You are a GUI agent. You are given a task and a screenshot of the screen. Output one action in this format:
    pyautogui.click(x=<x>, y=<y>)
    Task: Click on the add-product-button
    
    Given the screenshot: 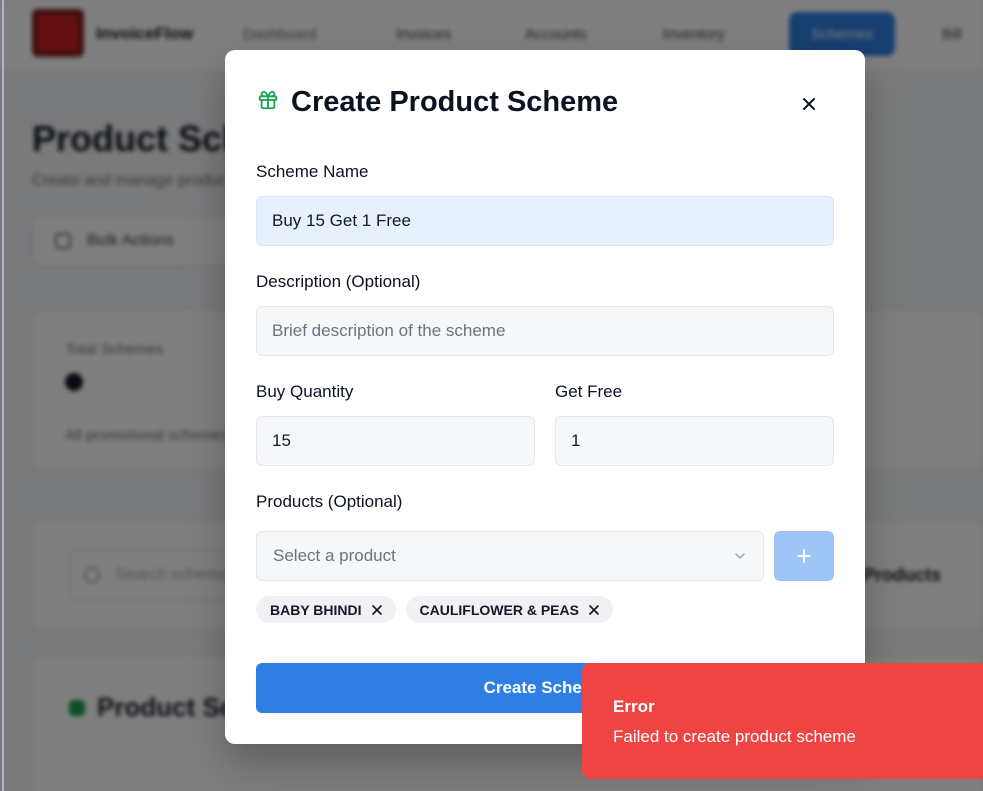 What is the action you would take?
    pyautogui.click(x=804, y=556)
    